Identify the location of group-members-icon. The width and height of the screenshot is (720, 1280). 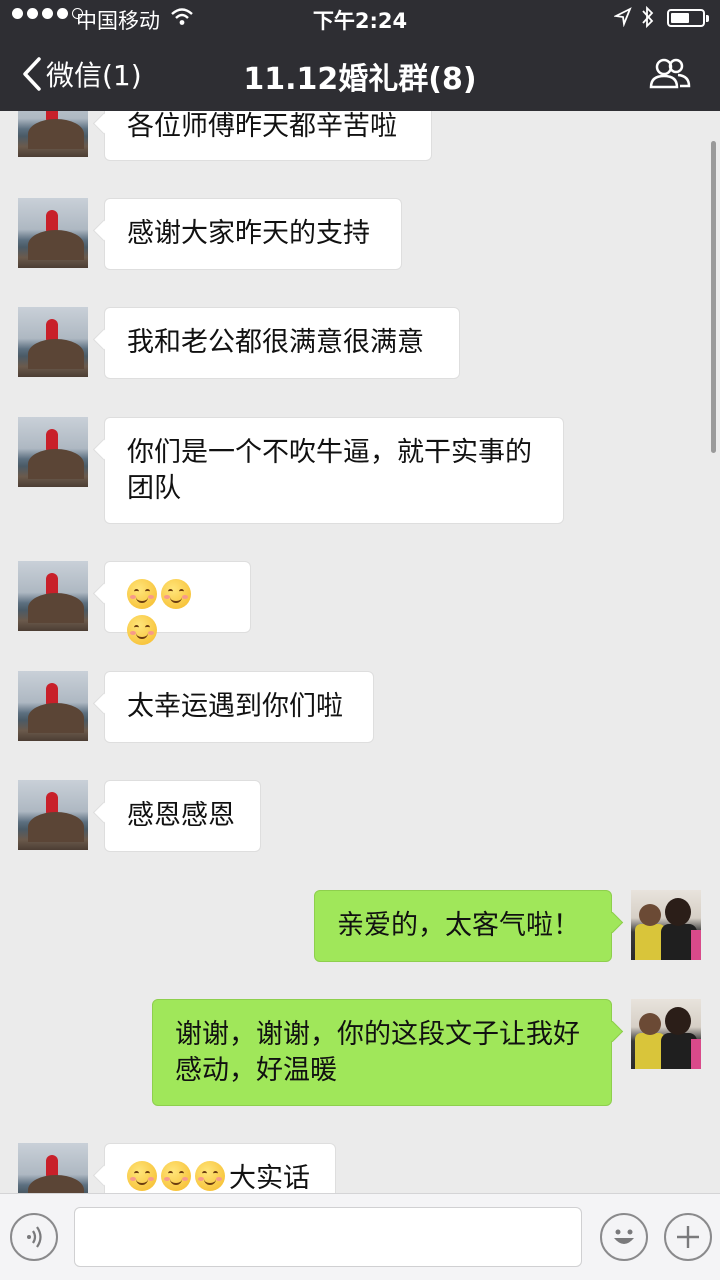
(670, 73).